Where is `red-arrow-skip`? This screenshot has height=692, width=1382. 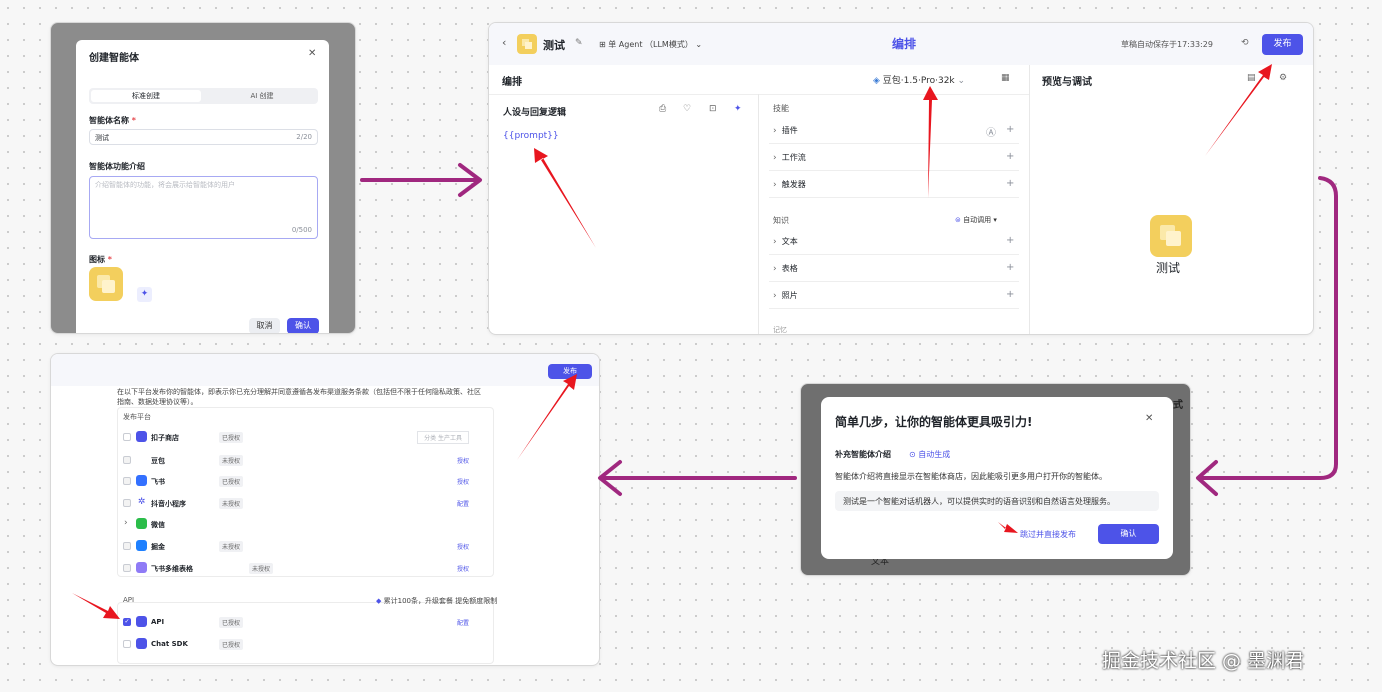 red-arrow-skip is located at coordinates (1008, 527).